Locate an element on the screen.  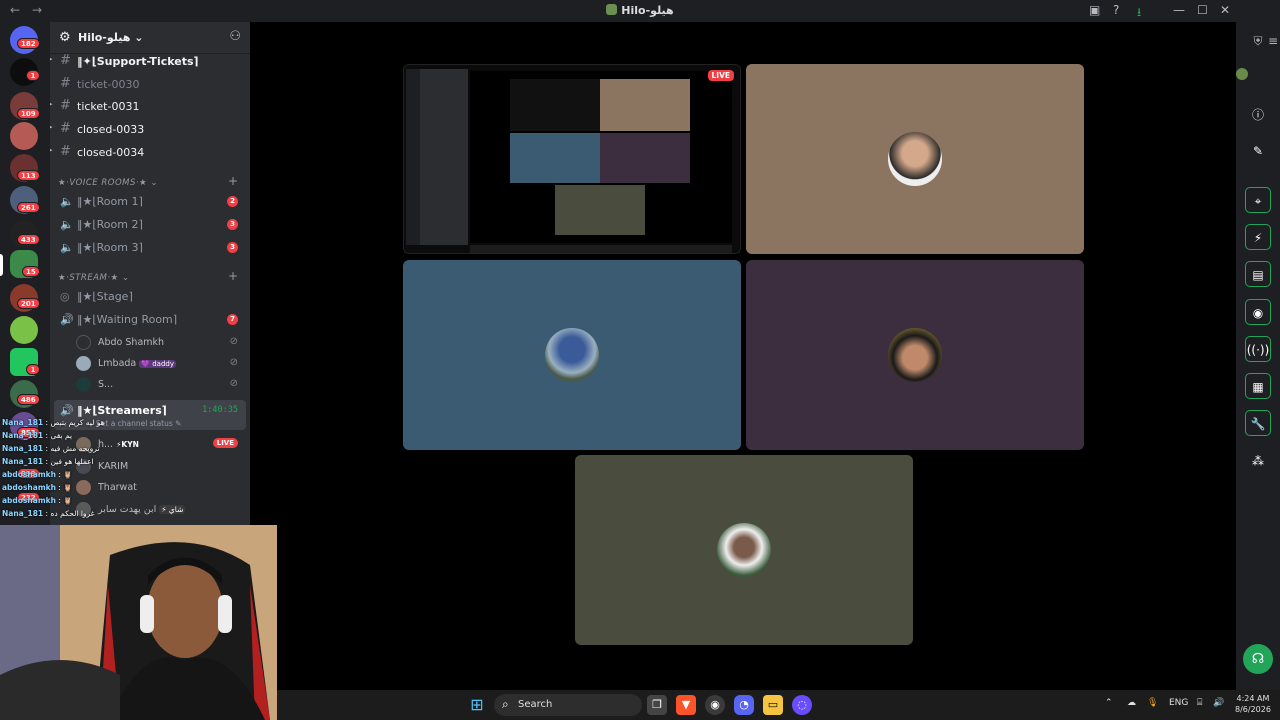
server-badge-2: 109 is located at coordinates (28, 113).